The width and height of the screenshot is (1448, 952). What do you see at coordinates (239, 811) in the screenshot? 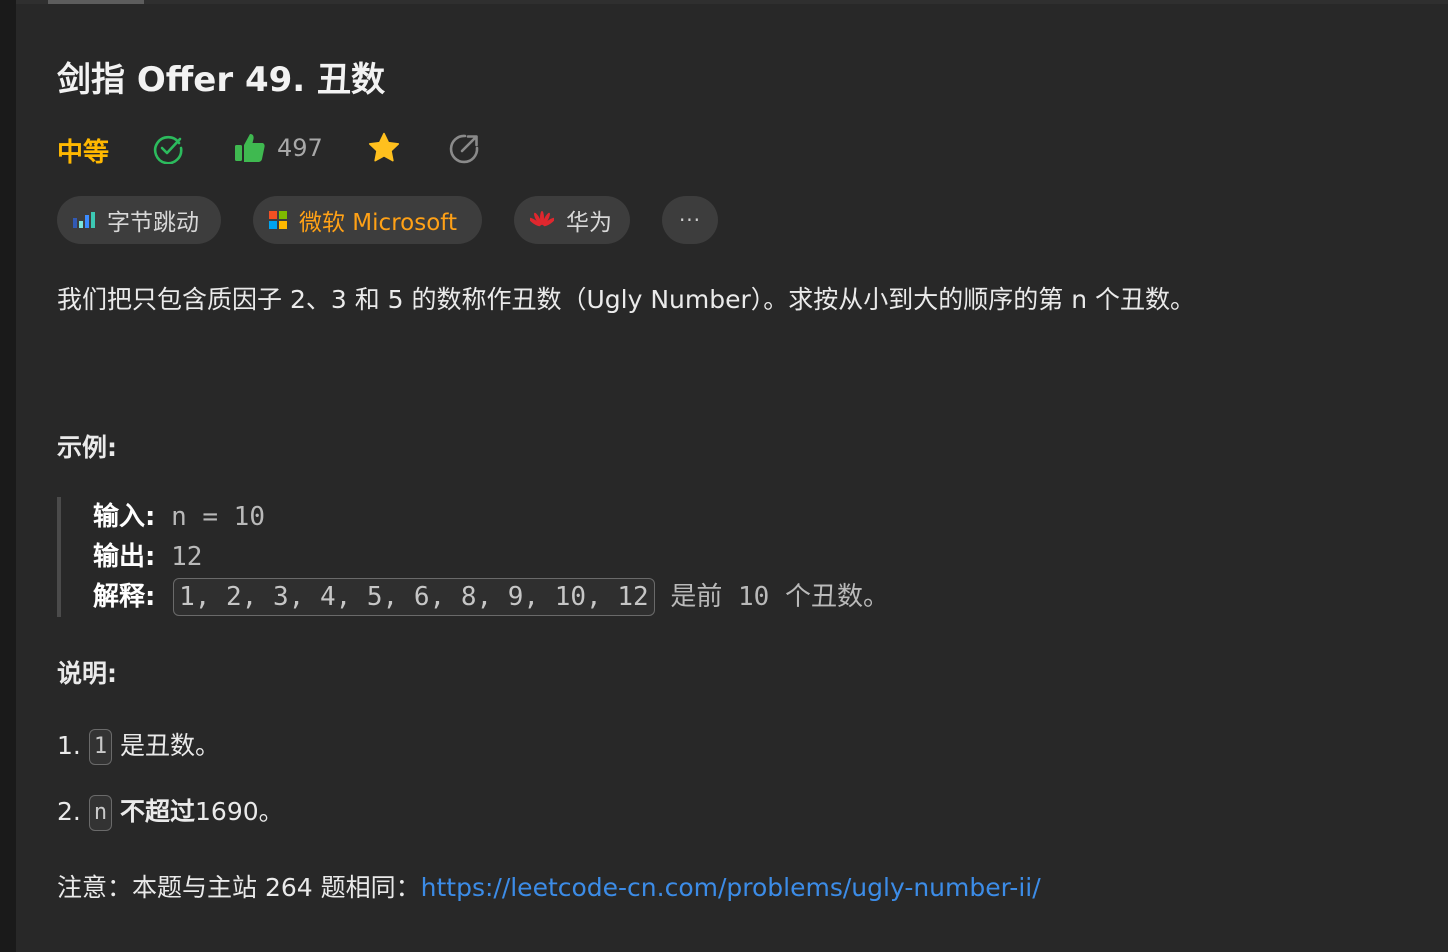
I see `note-text: 1690。` at bounding box center [239, 811].